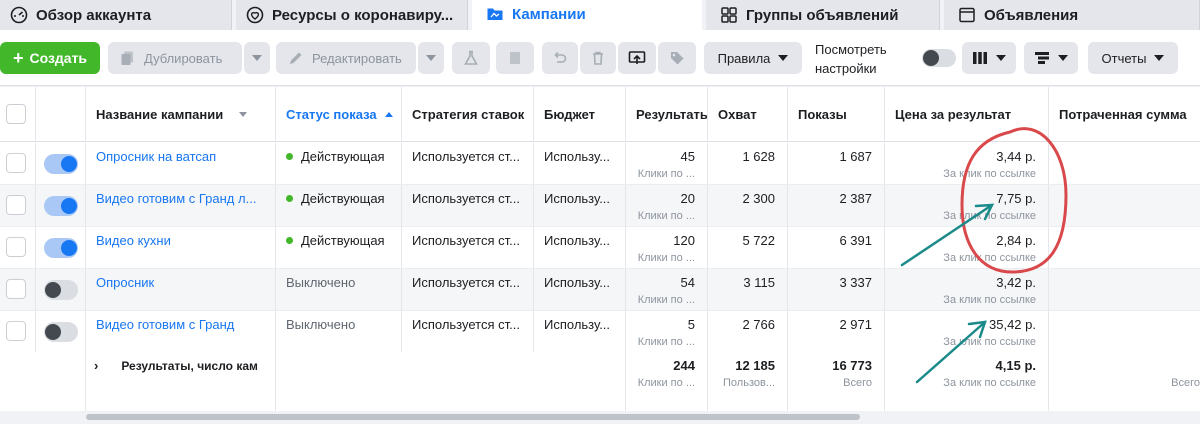 This screenshot has width=1200, height=424. I want to click on view-settings-toggle, so click(939, 58).